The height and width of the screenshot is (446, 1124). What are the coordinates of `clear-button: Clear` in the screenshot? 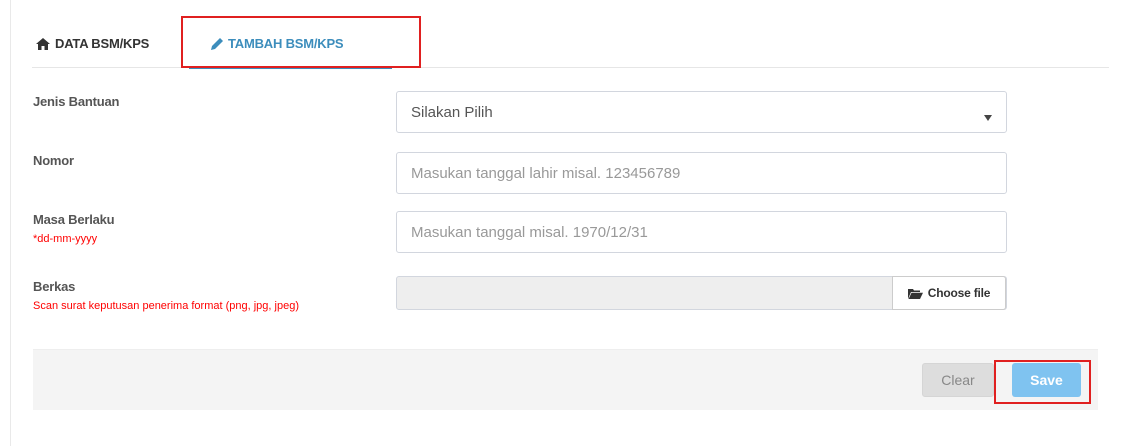 It's located at (958, 380).